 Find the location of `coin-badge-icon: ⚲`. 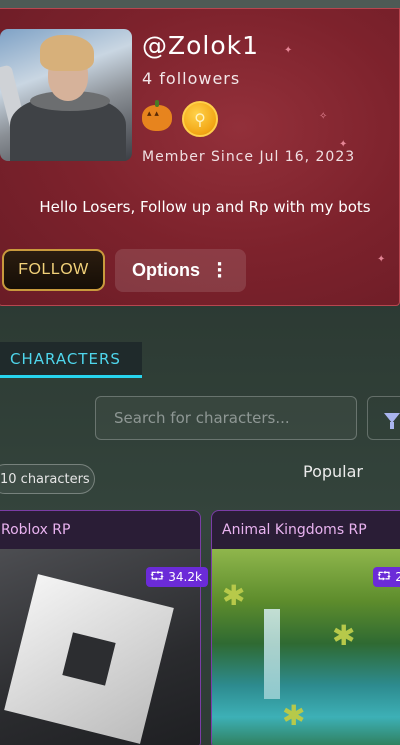

coin-badge-icon: ⚲ is located at coordinates (200, 119).